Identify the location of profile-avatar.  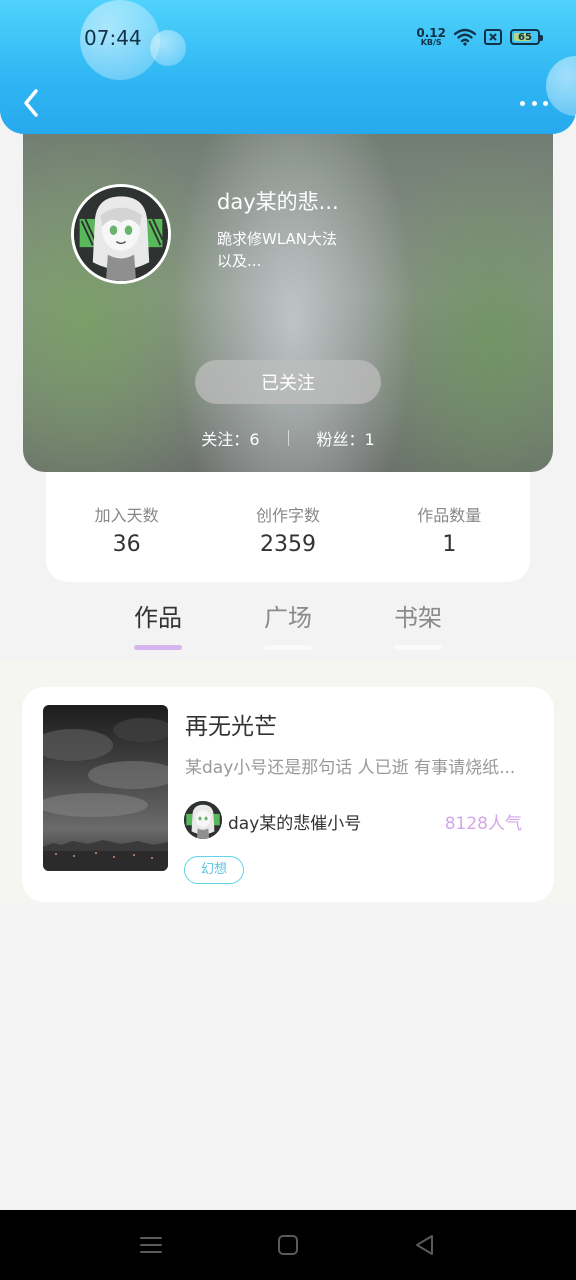
(121, 234).